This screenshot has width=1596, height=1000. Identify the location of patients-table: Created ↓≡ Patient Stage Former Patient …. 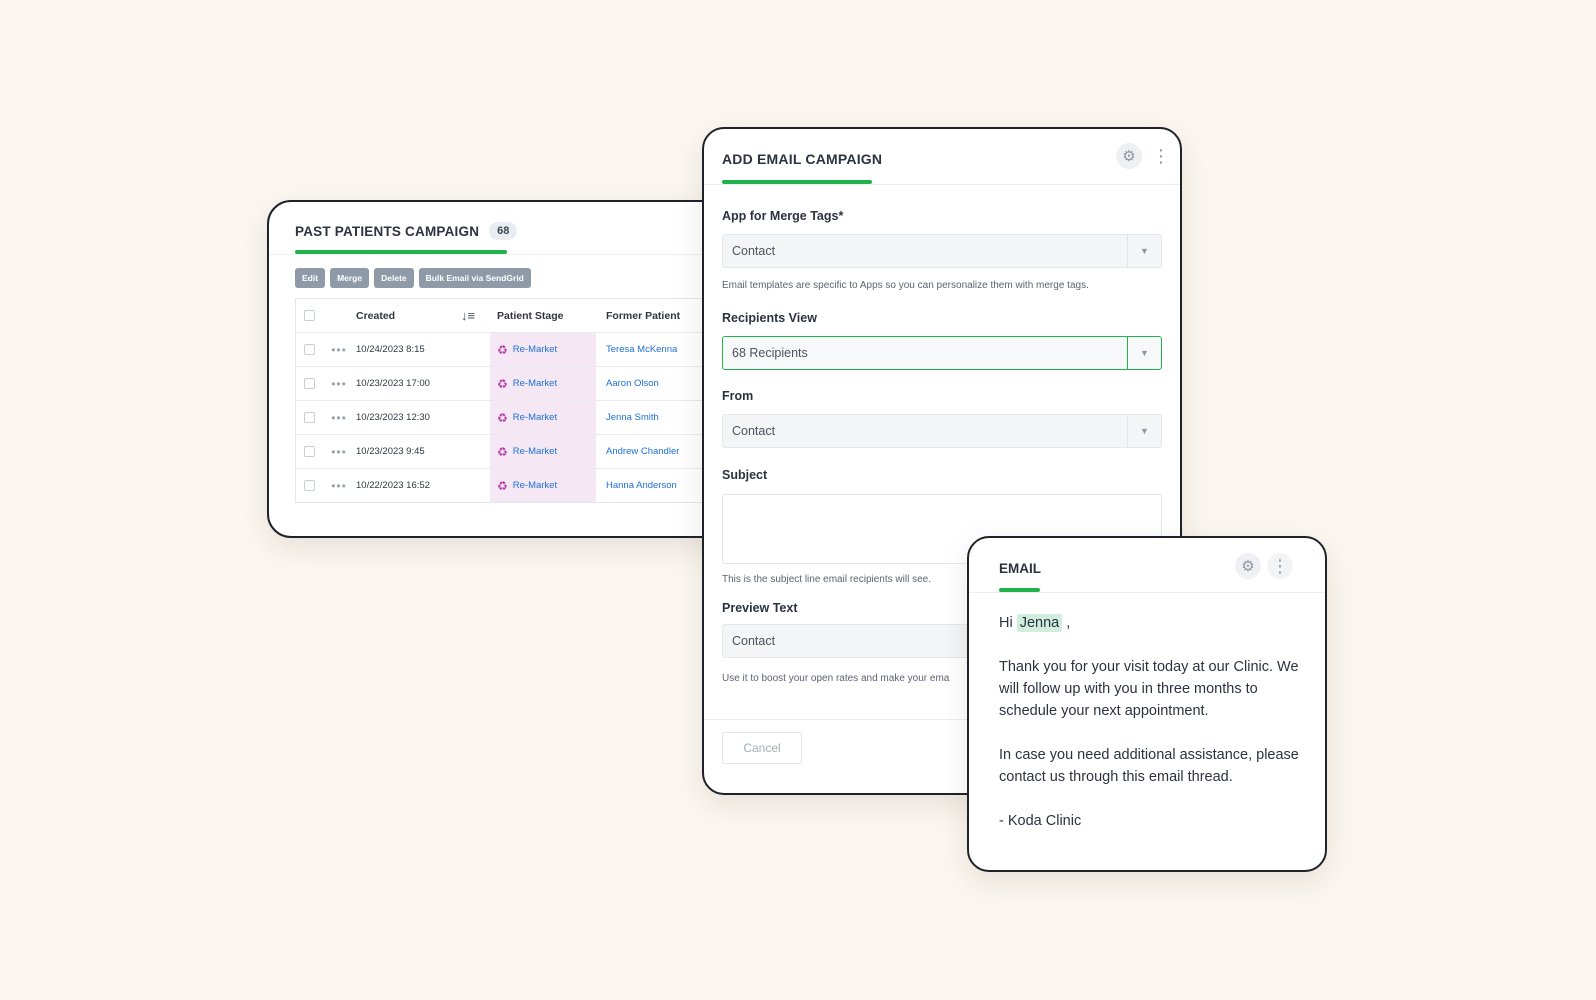
(515, 400).